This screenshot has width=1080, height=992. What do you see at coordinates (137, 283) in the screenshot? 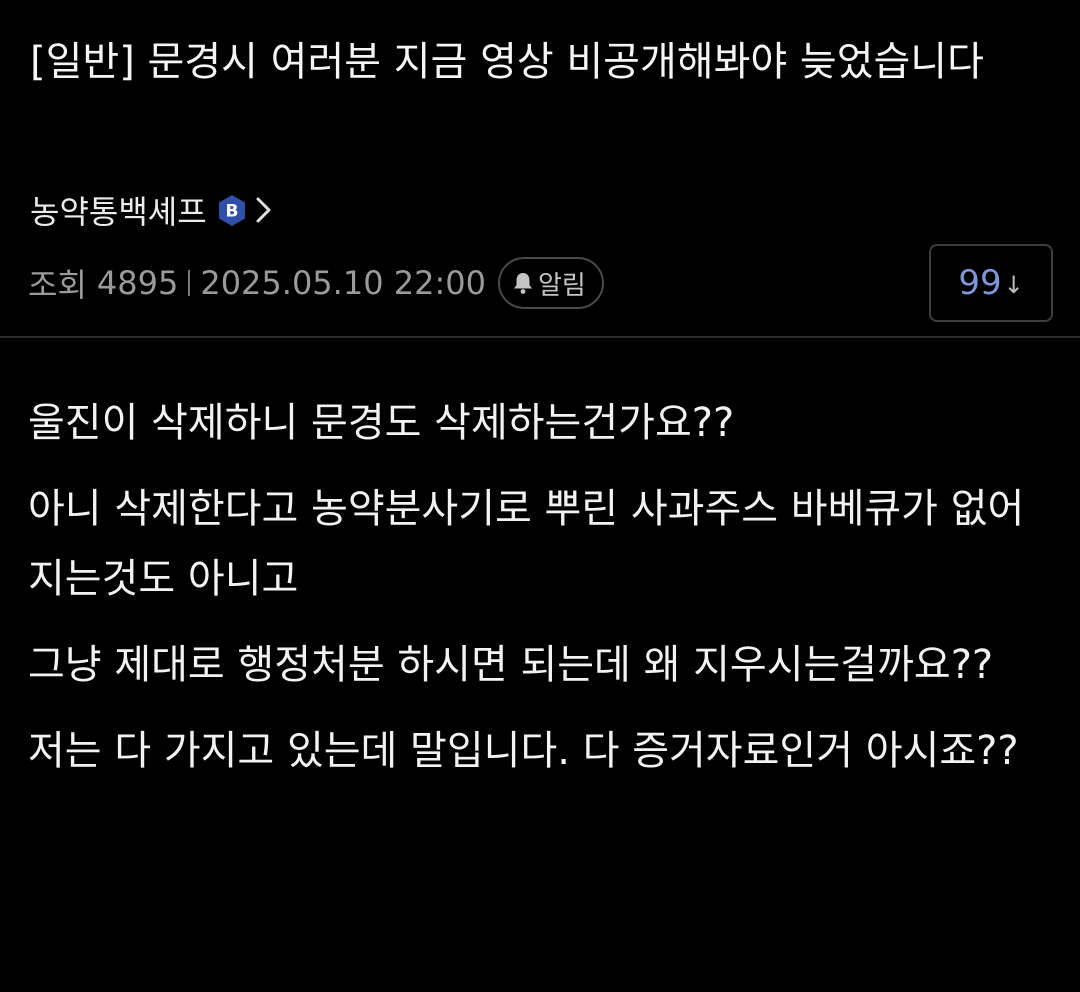
I see `views-count: 4895` at bounding box center [137, 283].